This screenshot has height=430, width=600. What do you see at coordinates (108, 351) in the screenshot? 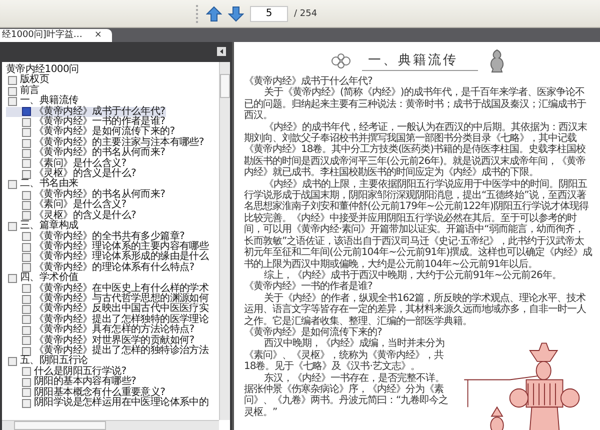
I see `tree-item: 《黄帝内经》提出了怎样的独特诊治方法` at bounding box center [108, 351].